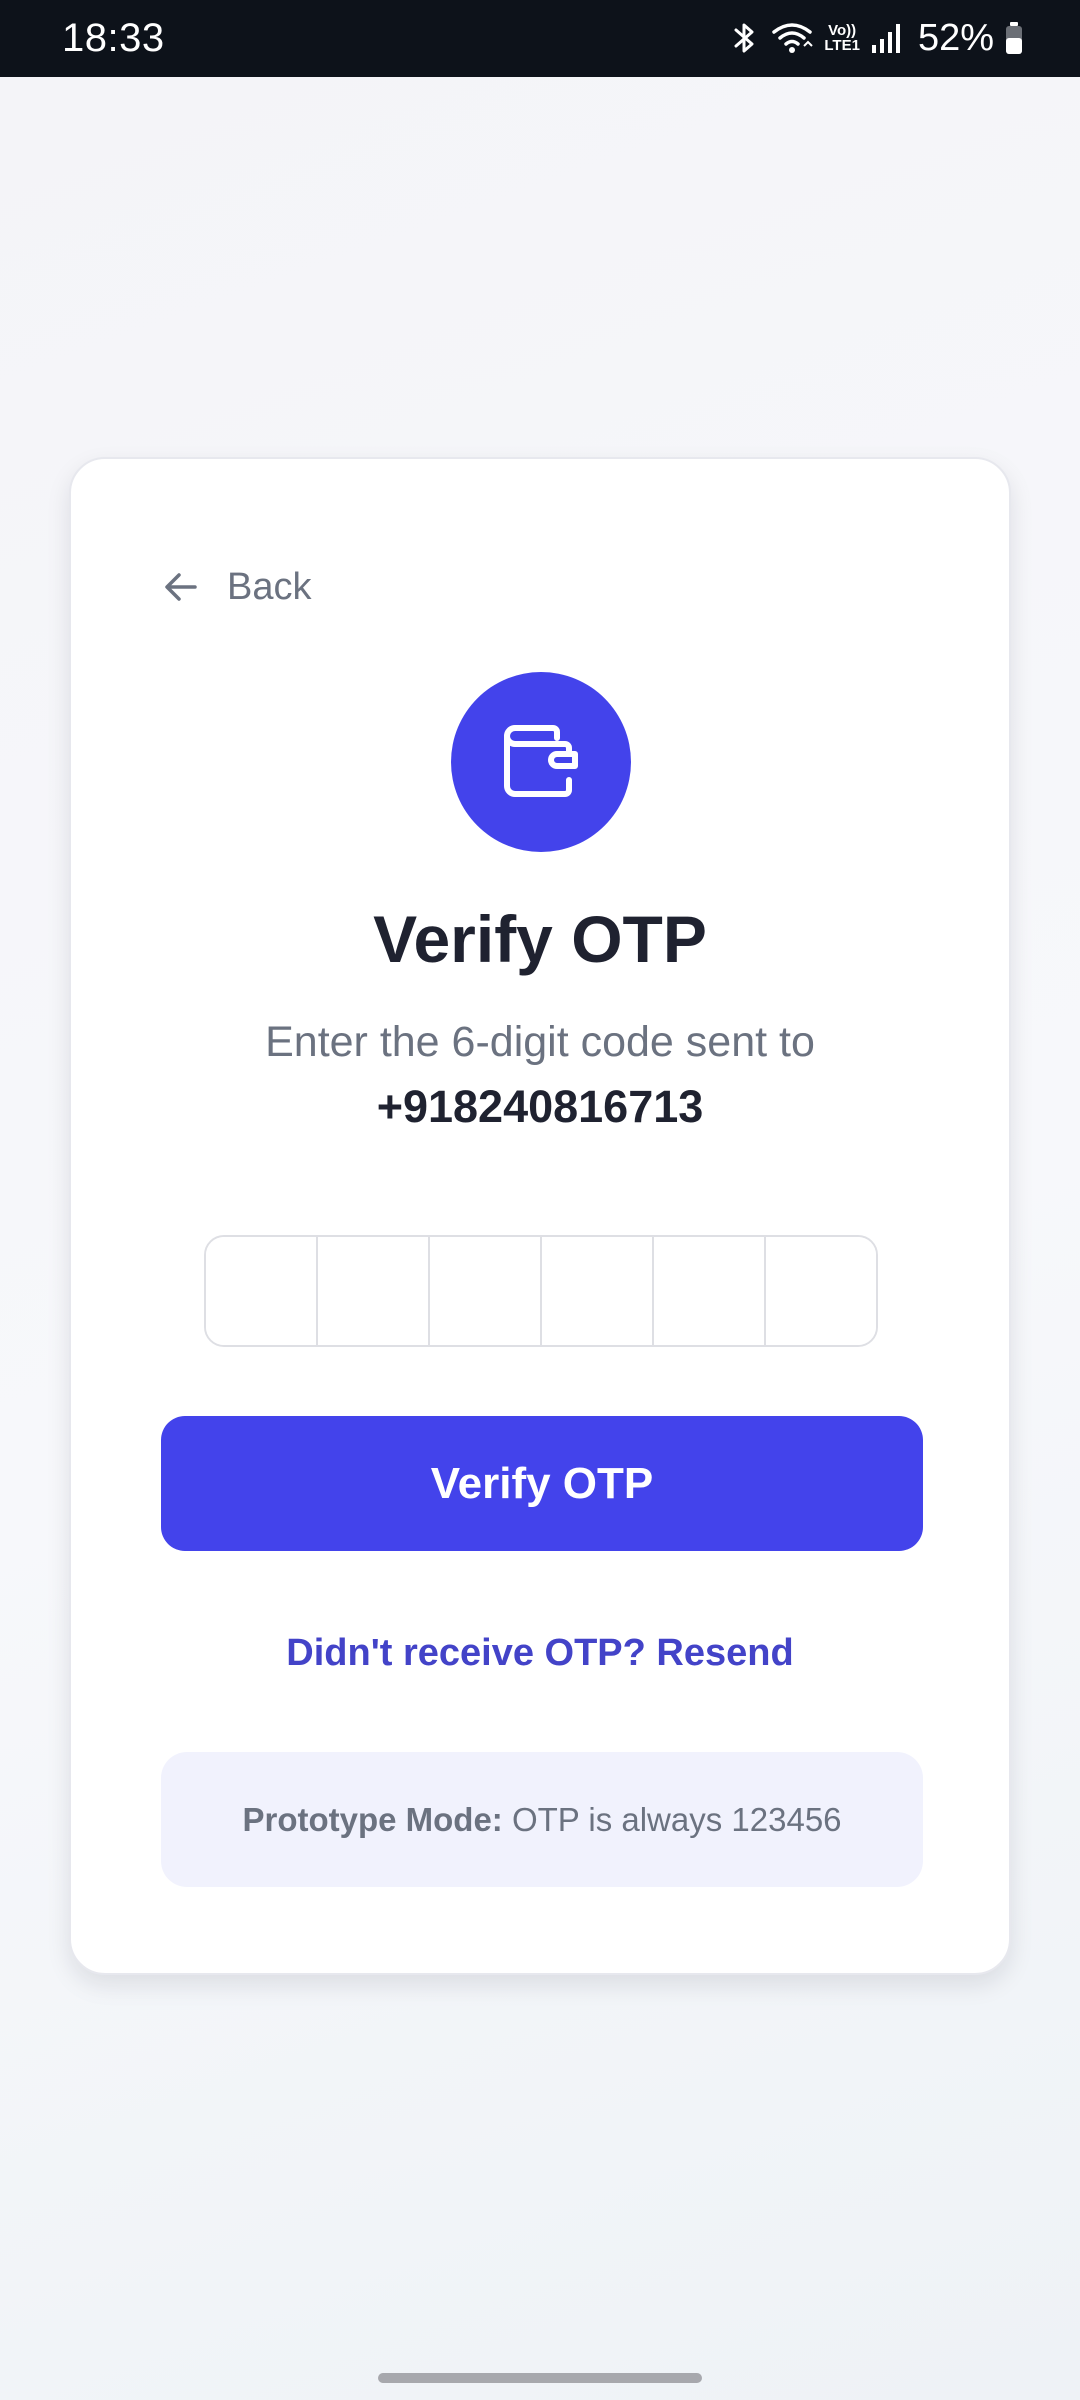  What do you see at coordinates (1014, 38) in the screenshot?
I see `battery-icon` at bounding box center [1014, 38].